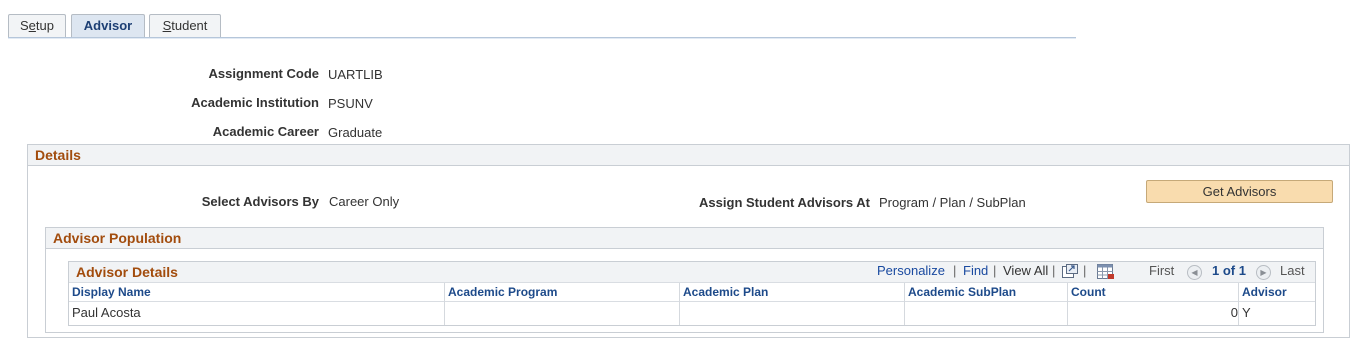 The image size is (1354, 342). Describe the element at coordinates (952, 202) in the screenshot. I see `assign-student-advisors-at-value: Program / Plan / SubPlan` at that location.